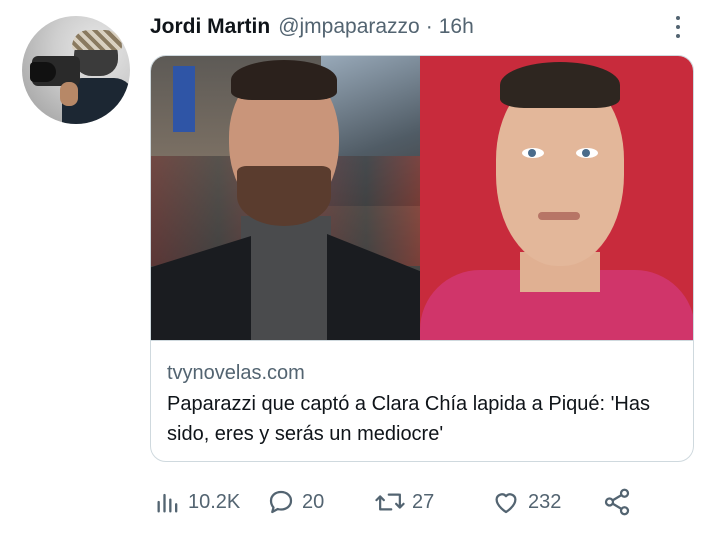 The image size is (715, 545). I want to click on like-button: 232, so click(525, 502).